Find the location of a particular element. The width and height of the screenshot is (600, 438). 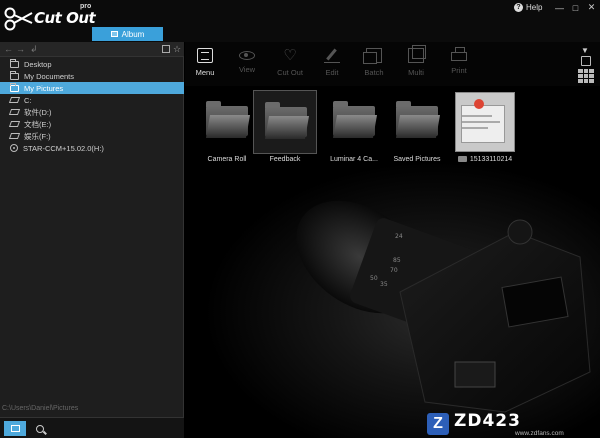

svg-text: 24 is located at coordinates (399, 236).